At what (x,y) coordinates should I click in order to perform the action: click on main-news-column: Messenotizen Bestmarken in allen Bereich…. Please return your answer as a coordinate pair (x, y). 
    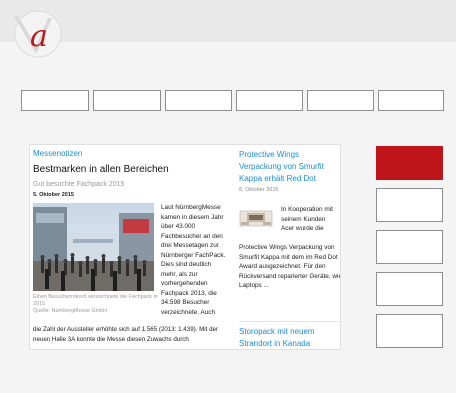
    Looking at the image, I should click on (132, 173).